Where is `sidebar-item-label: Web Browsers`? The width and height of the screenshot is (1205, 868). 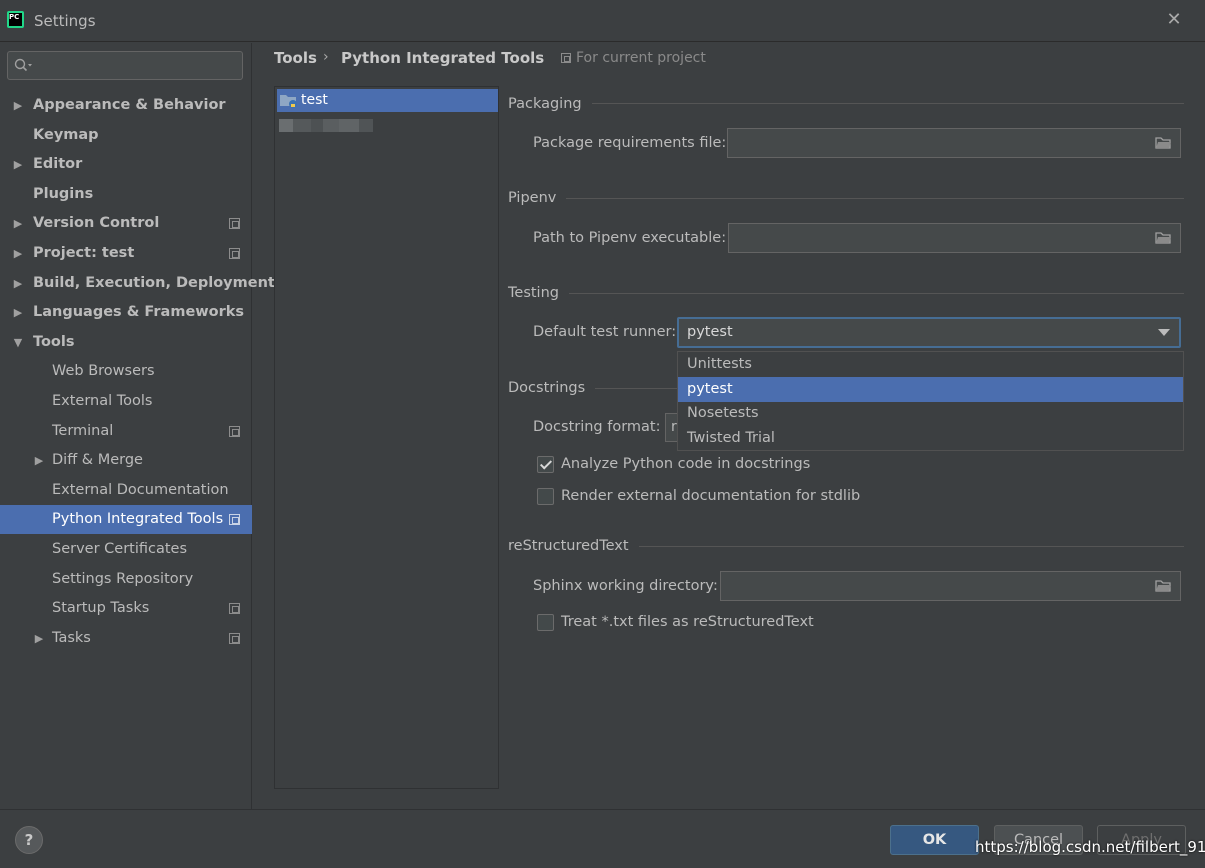 sidebar-item-label: Web Browsers is located at coordinates (103, 371).